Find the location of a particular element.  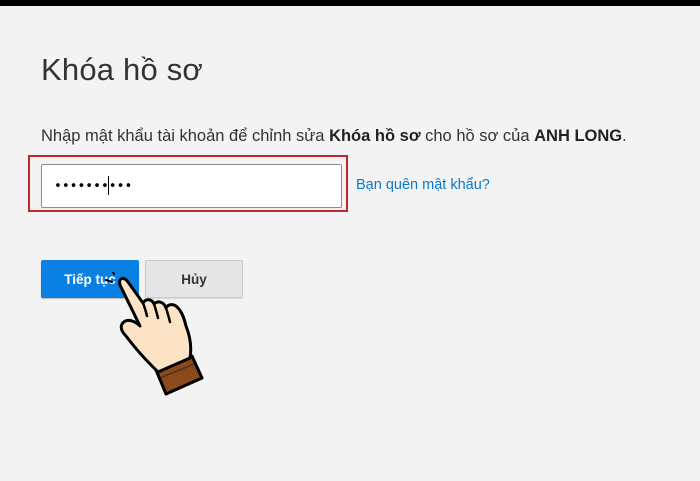

instruction-bold-profile-name: ANH LONG is located at coordinates (578, 136).